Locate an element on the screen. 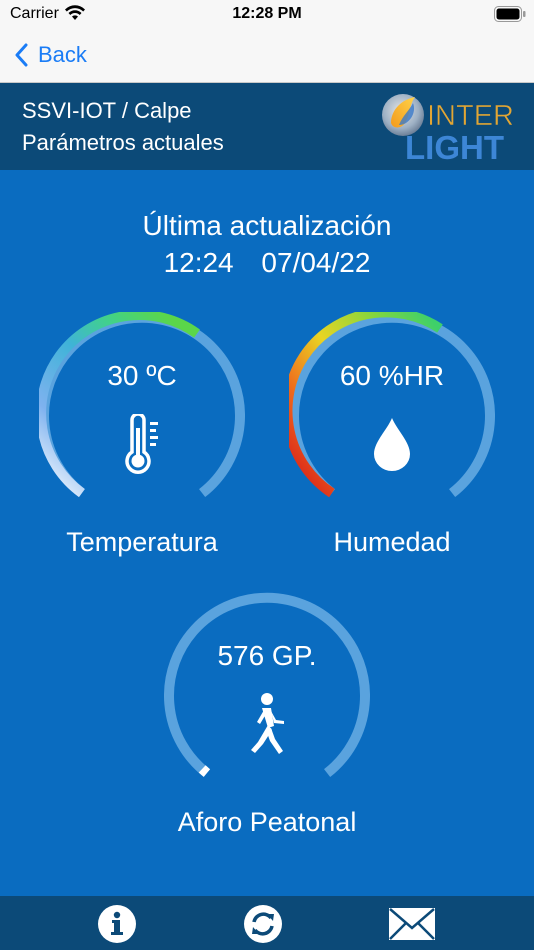 The width and height of the screenshot is (534, 950). status-time: 12:28 PM is located at coordinates (267, 13).